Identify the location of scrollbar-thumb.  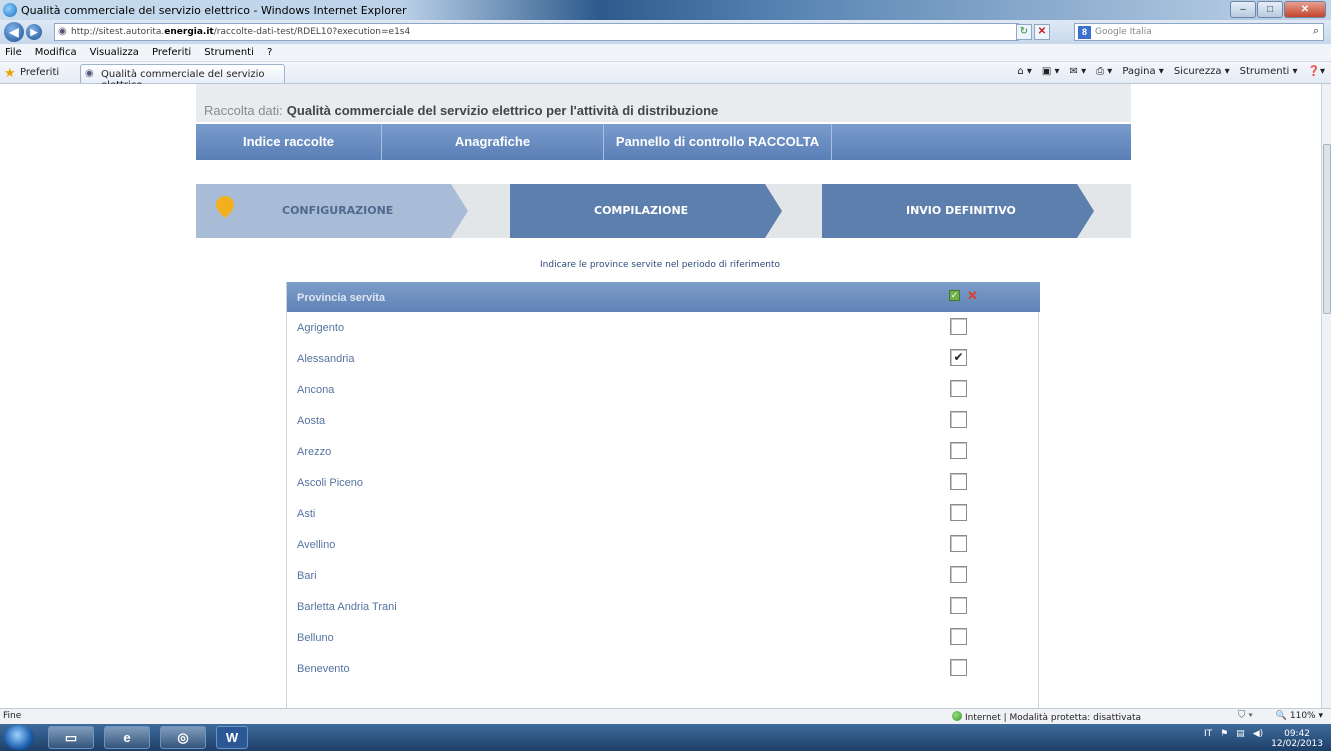
(1327, 229).